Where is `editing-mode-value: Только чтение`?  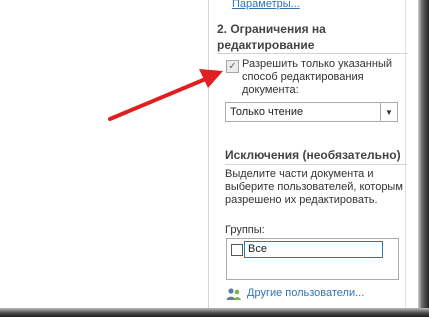
editing-mode-value: Только чтение is located at coordinates (267, 112).